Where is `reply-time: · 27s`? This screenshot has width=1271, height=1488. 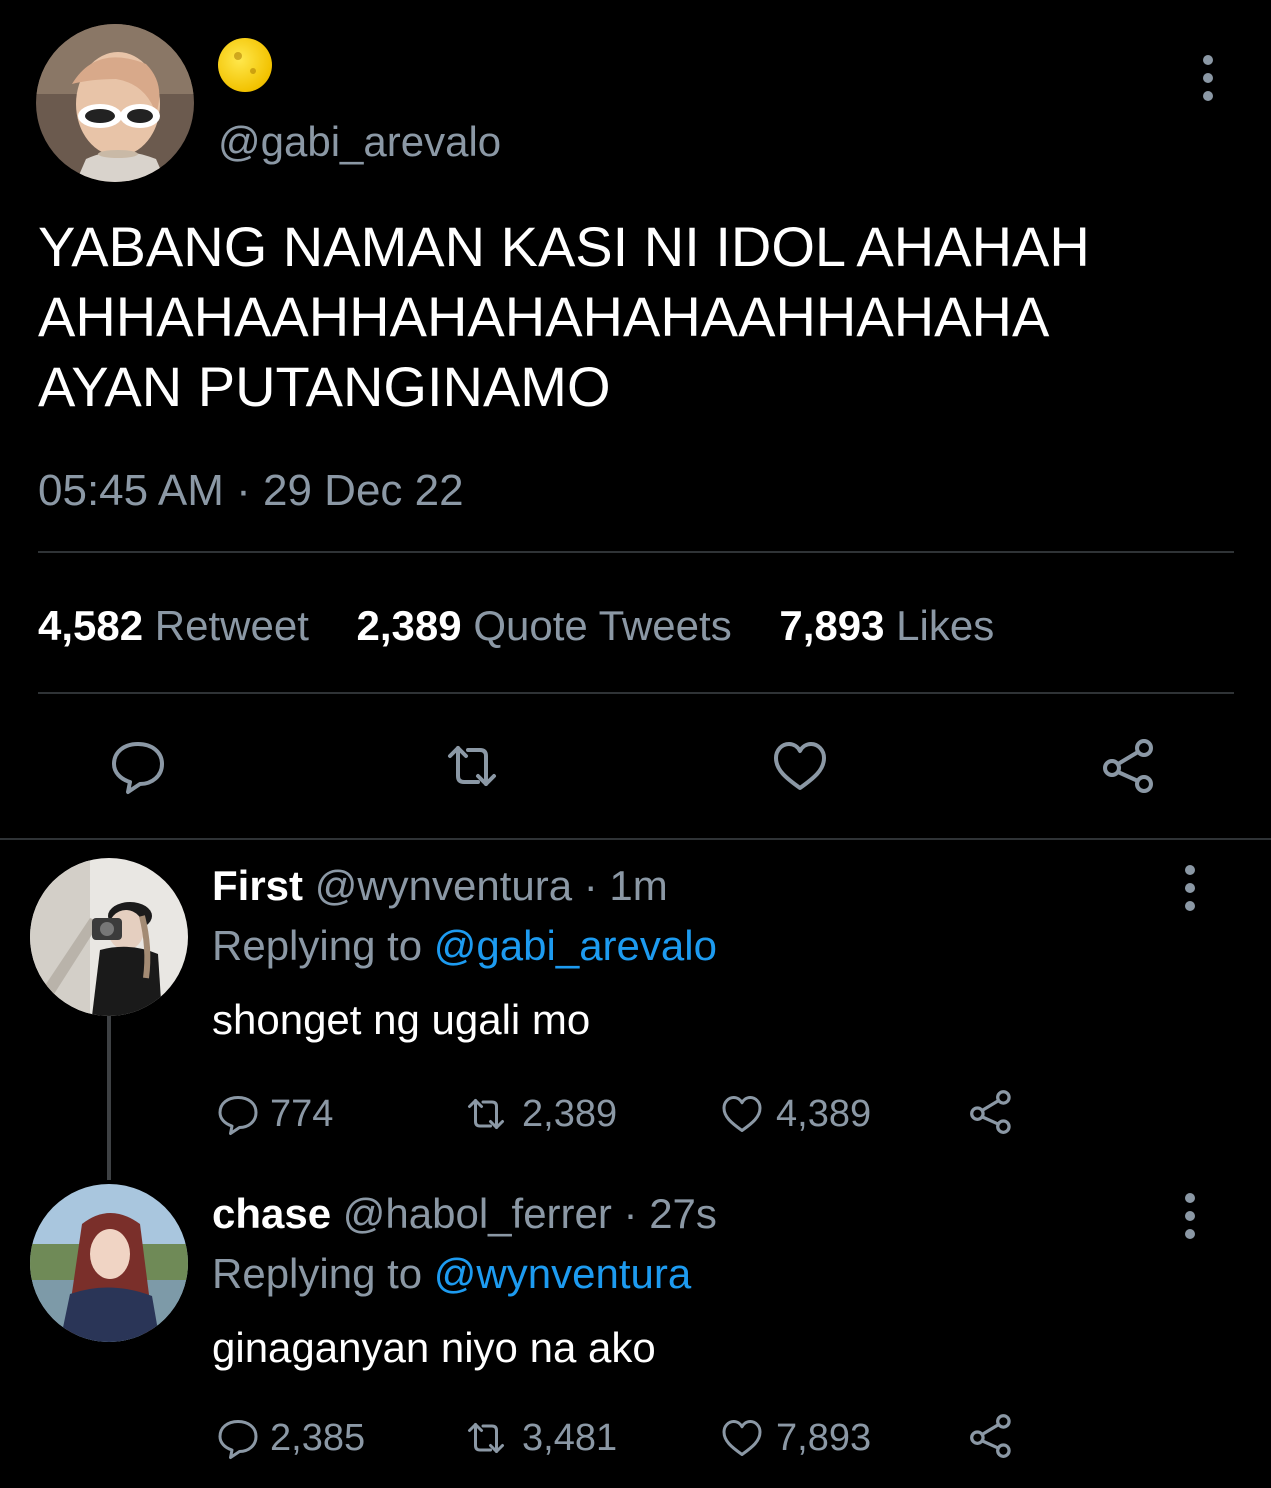
reply-time: · 27s is located at coordinates (670, 1213).